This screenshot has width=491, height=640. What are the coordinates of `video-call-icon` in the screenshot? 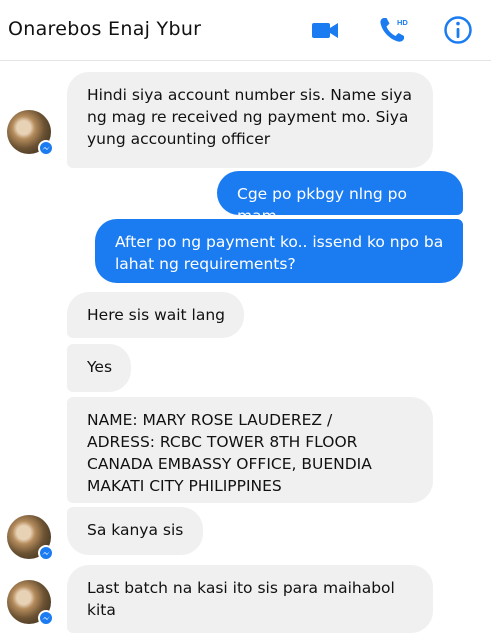 It's located at (325, 30).